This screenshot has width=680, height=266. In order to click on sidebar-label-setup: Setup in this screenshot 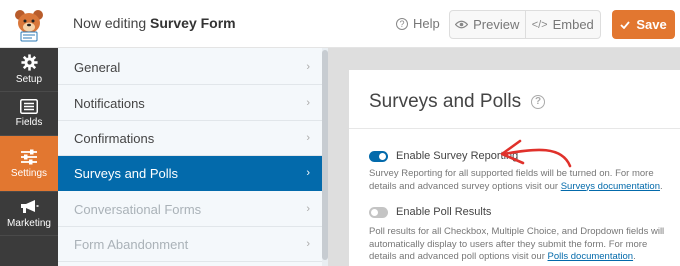, I will do `click(29, 79)`.